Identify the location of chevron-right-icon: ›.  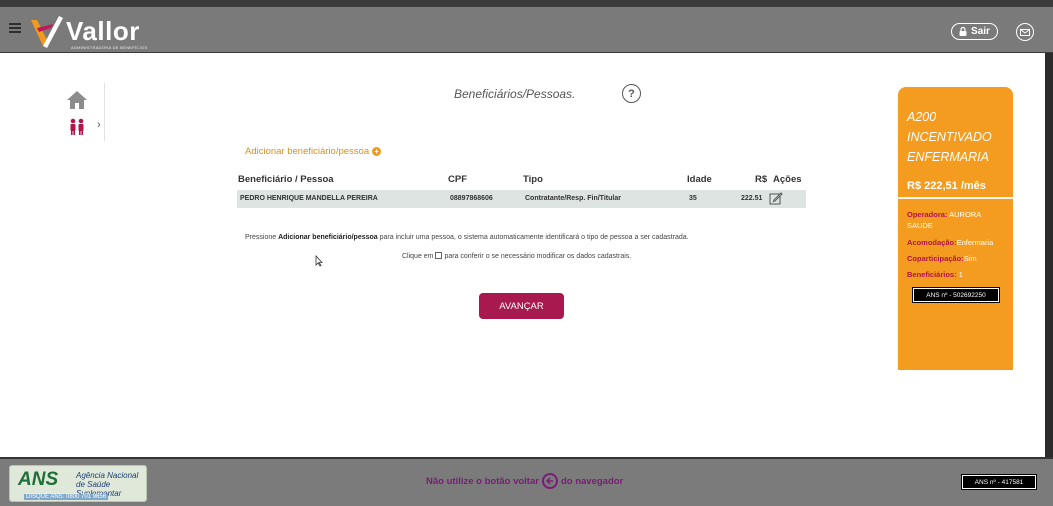
(99, 125).